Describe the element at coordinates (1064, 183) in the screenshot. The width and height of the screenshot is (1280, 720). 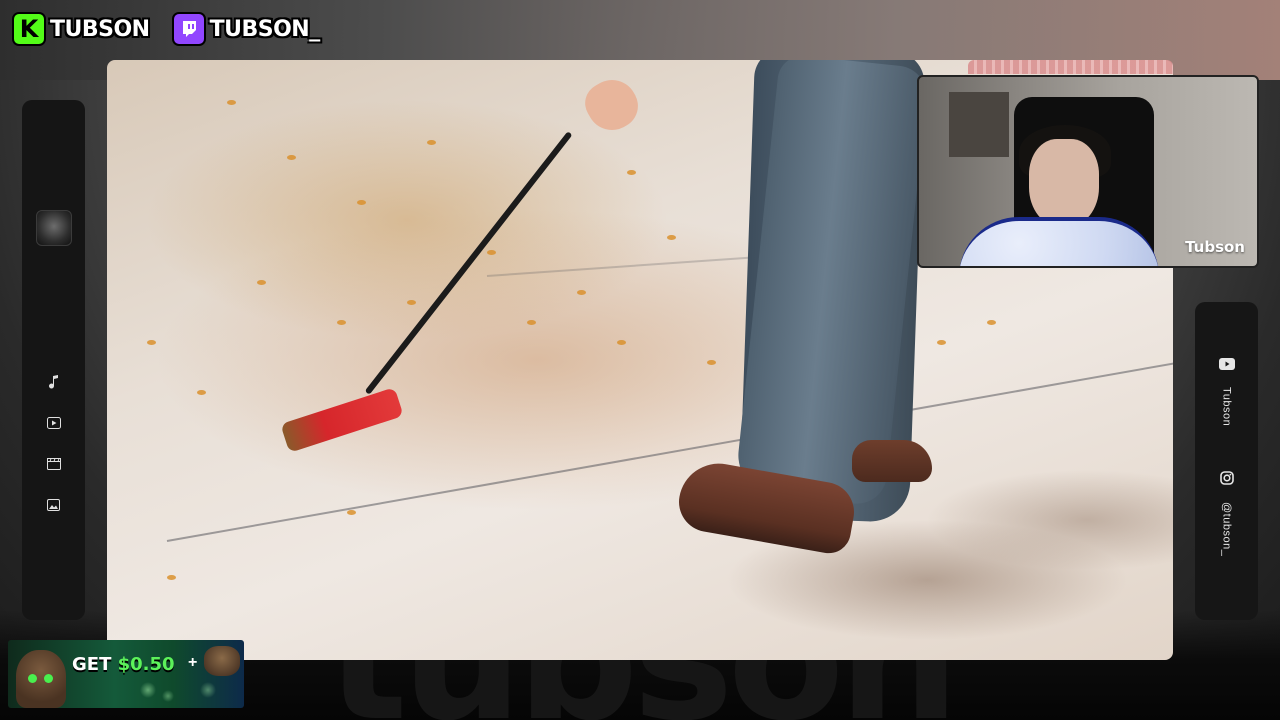
I see `person-face` at that location.